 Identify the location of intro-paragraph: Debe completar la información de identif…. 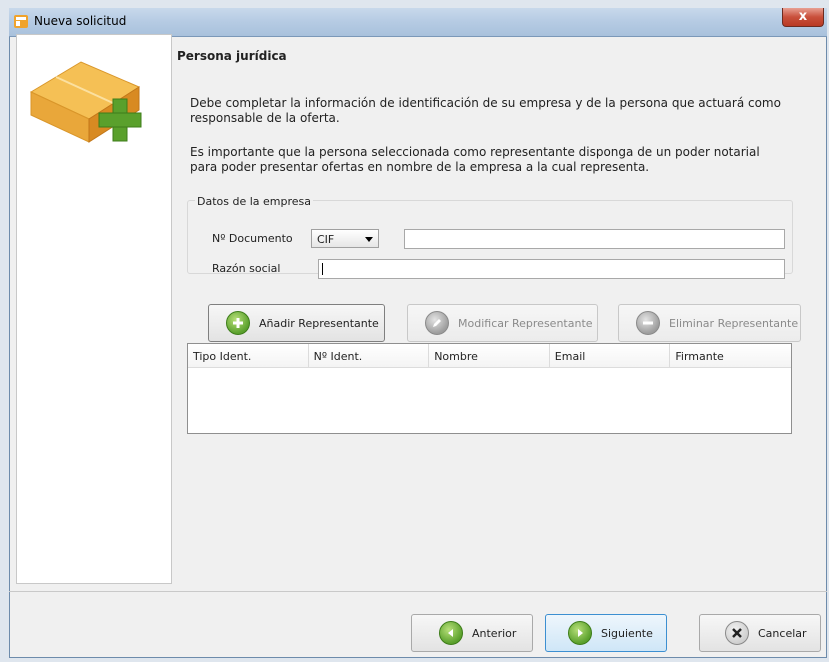
(485, 110).